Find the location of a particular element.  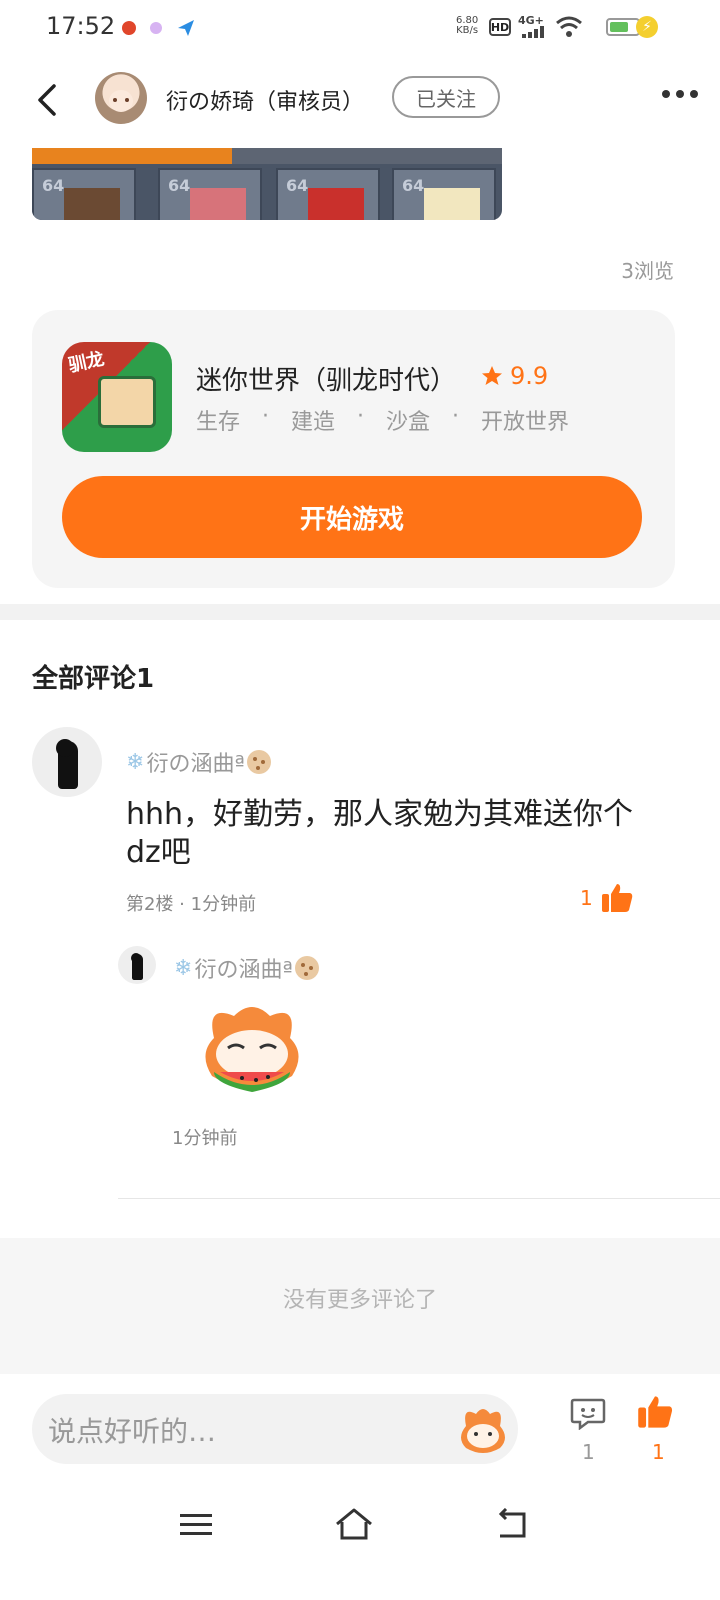

post-like-count: 1 is located at coordinates (658, 1452).